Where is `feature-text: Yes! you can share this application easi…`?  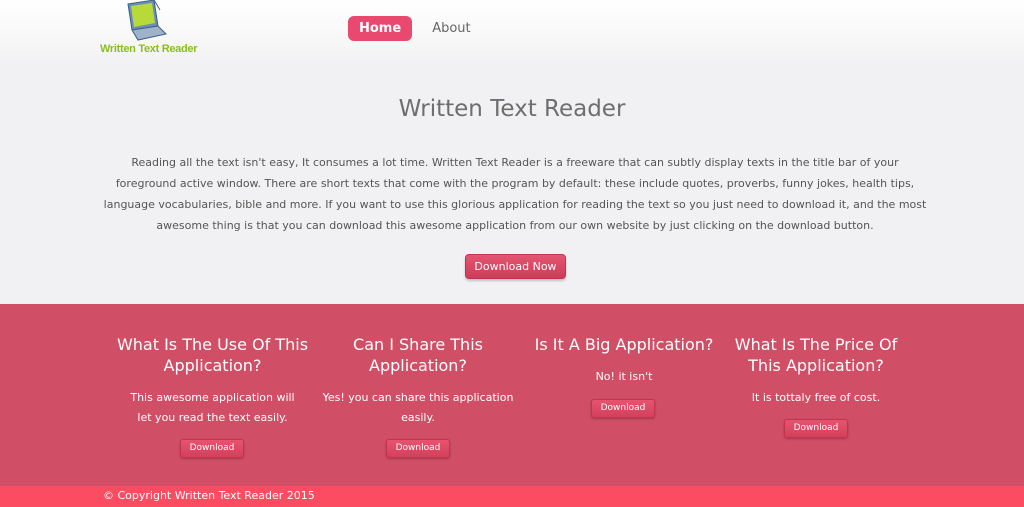
feature-text: Yes! you can share this application easi… is located at coordinates (418, 407).